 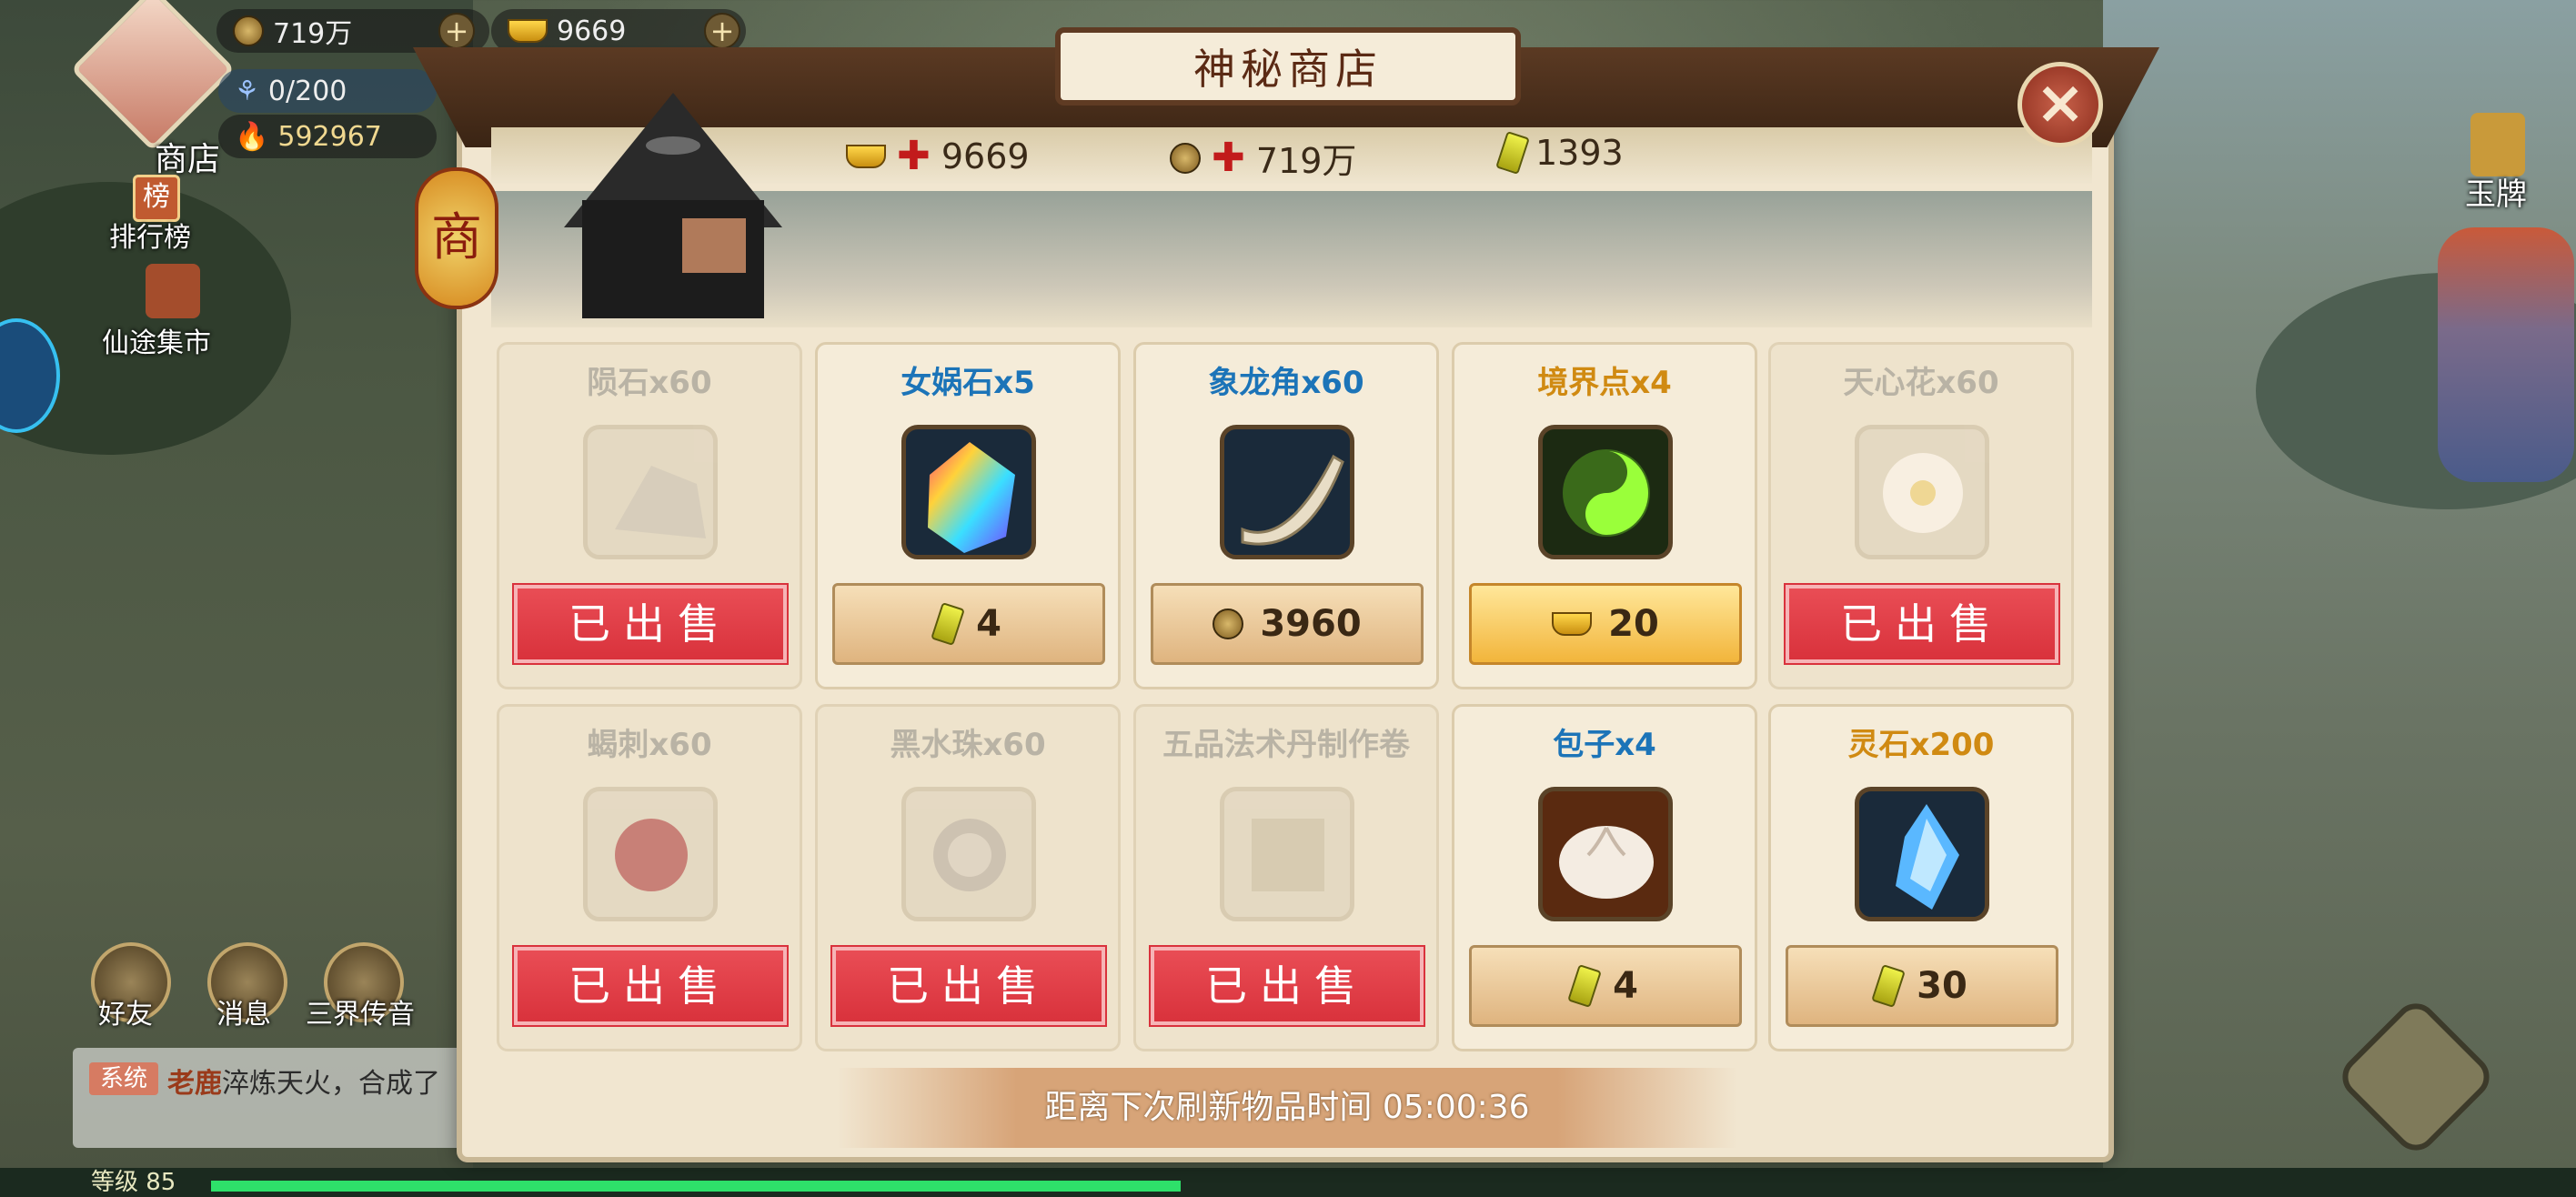 What do you see at coordinates (649, 745) in the screenshot?
I see `item-name: 蝎刺x60` at bounding box center [649, 745].